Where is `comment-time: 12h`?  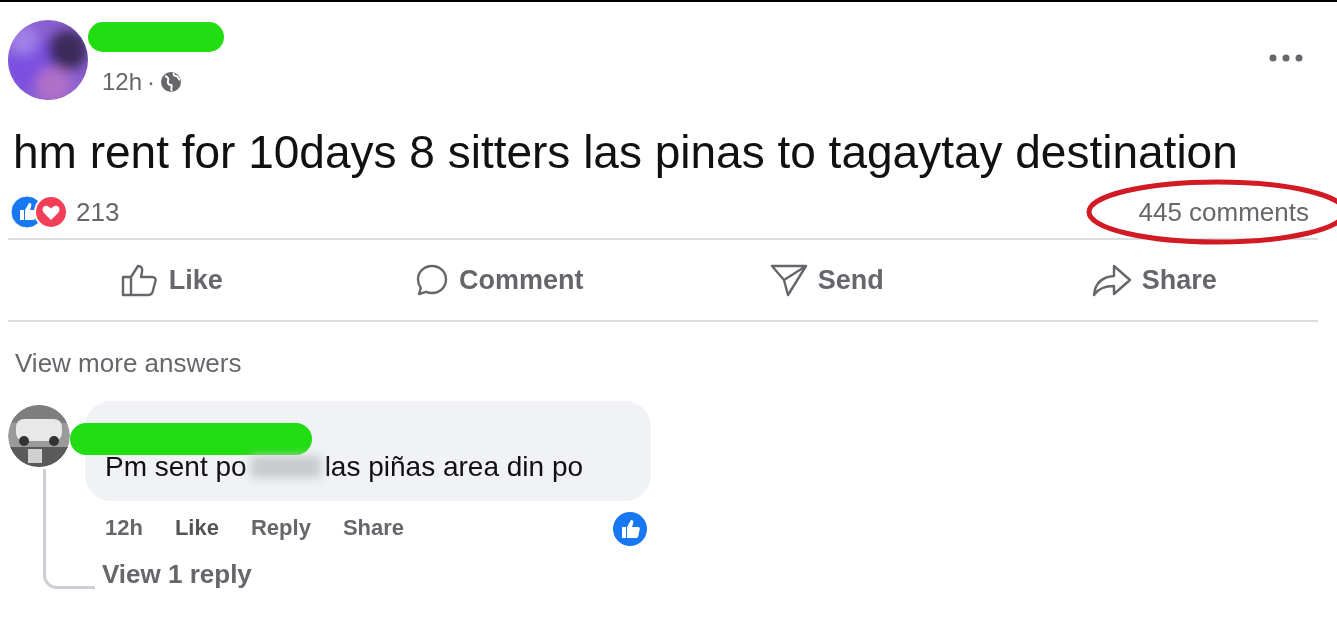
comment-time: 12h is located at coordinates (124, 528).